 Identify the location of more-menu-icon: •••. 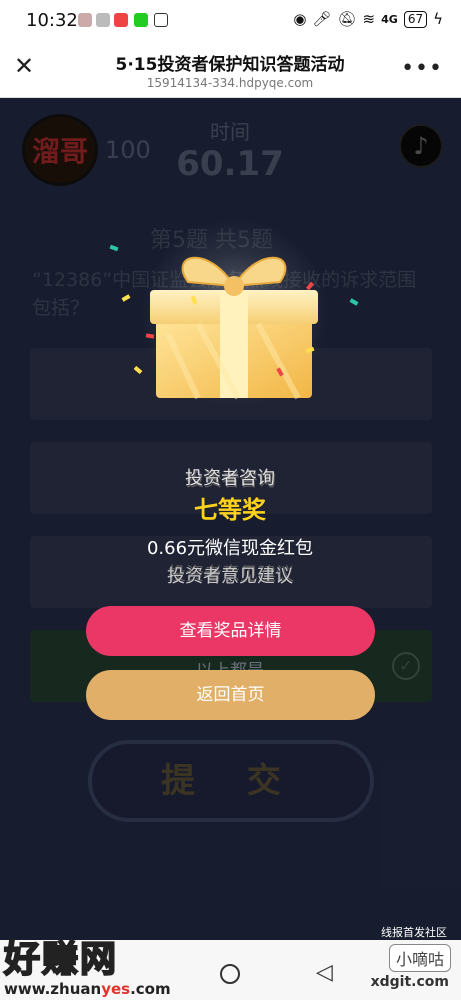
(422, 68).